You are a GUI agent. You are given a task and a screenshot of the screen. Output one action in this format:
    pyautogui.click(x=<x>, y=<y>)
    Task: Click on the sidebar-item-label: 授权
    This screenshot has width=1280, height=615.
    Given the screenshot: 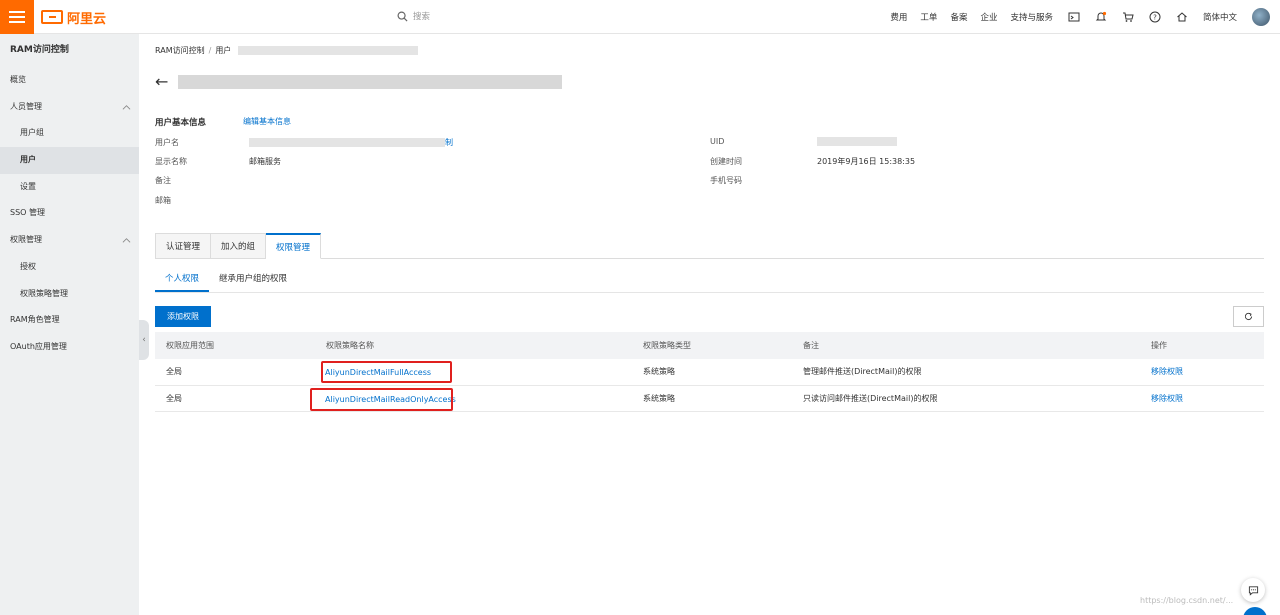 What is the action you would take?
    pyautogui.click(x=28, y=266)
    